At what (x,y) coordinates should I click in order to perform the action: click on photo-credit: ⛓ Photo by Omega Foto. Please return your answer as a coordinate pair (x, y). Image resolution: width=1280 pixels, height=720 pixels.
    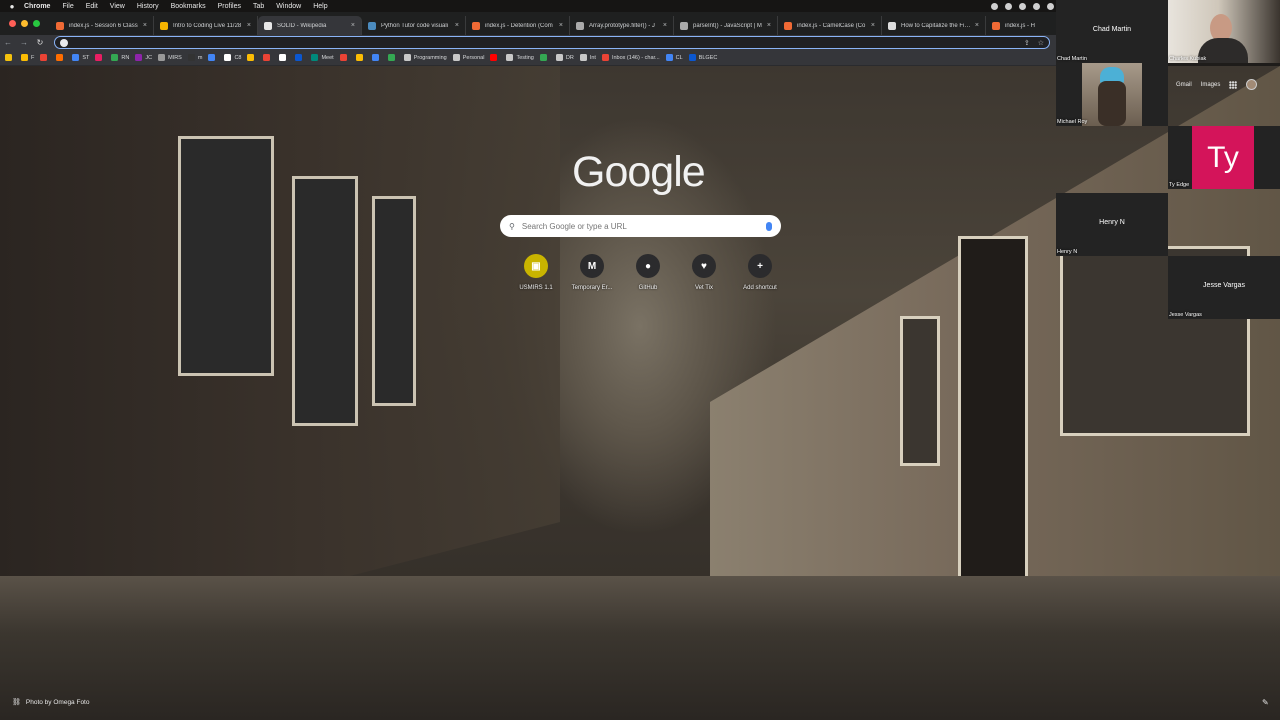
    Looking at the image, I should click on (51, 702).